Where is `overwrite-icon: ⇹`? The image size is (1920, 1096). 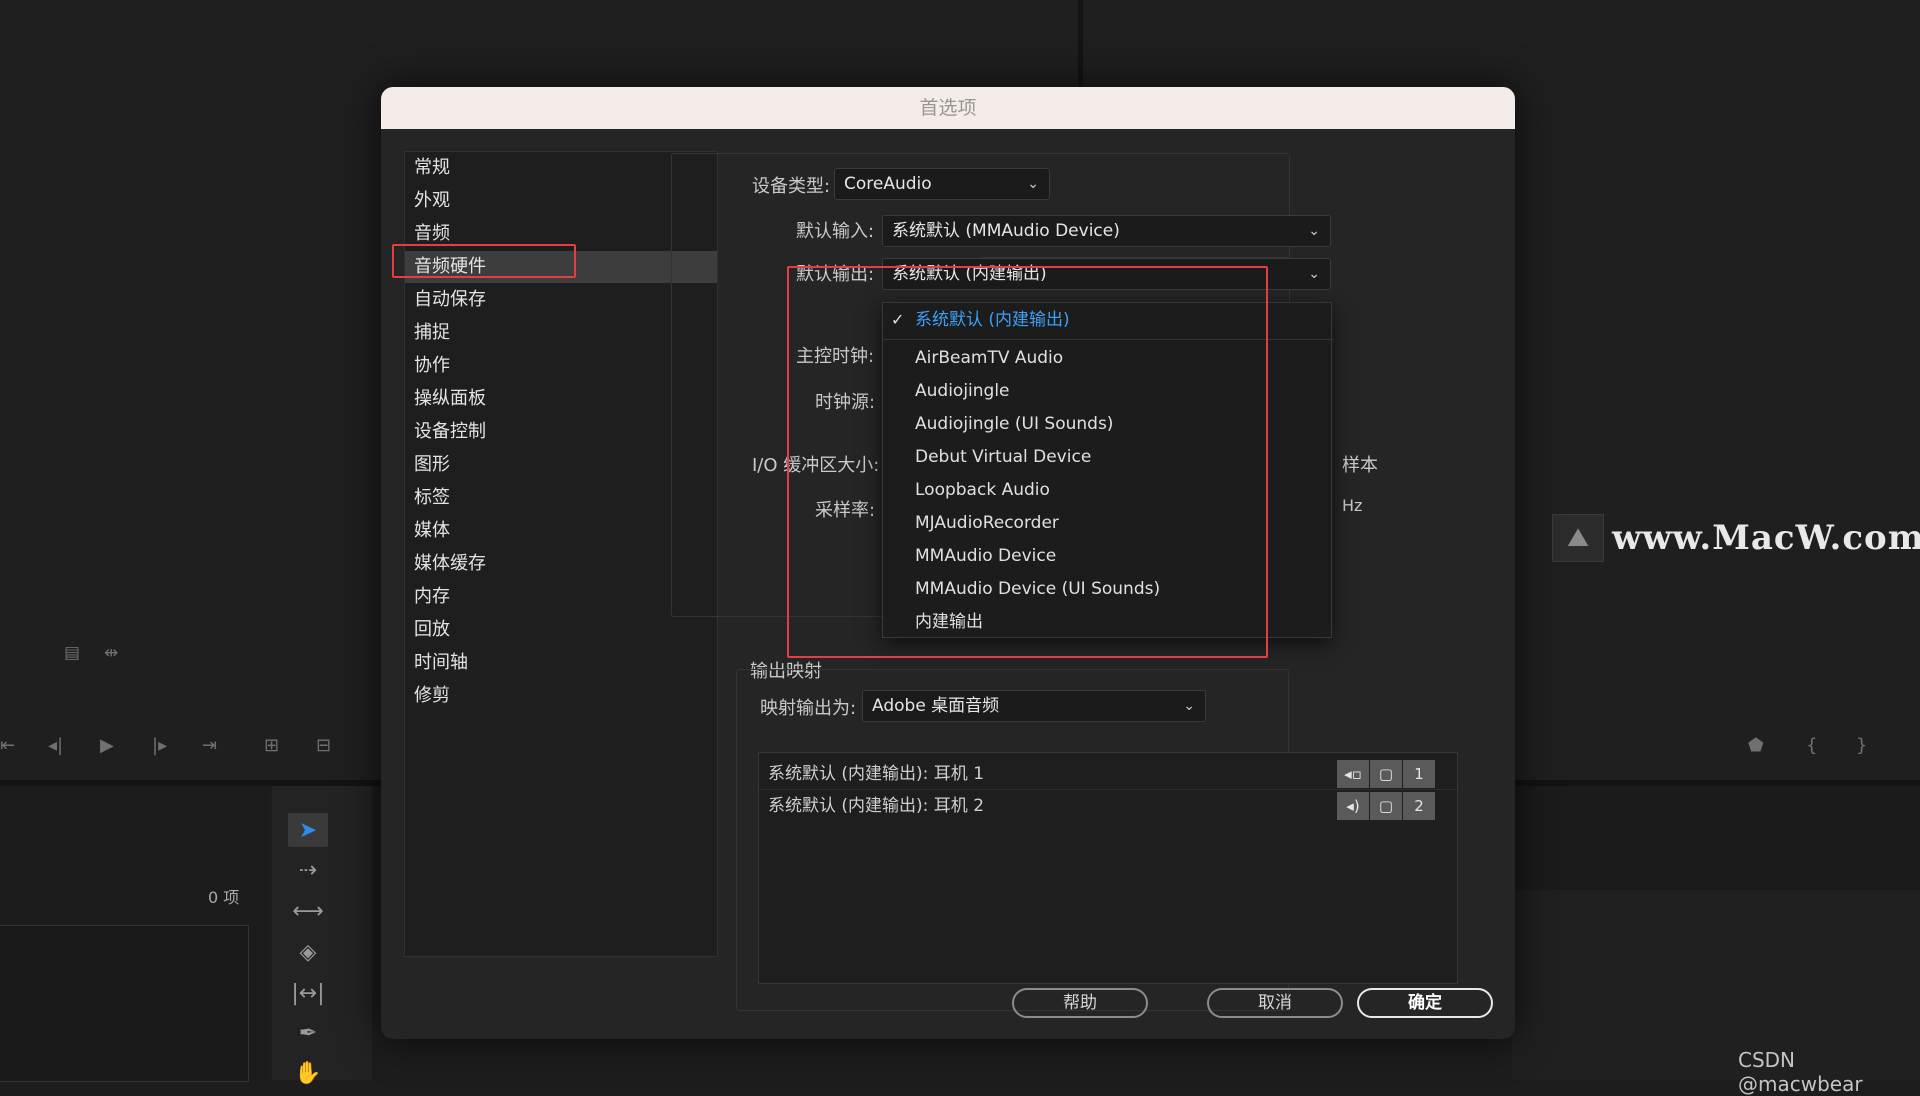 overwrite-icon: ⇹ is located at coordinates (111, 653).